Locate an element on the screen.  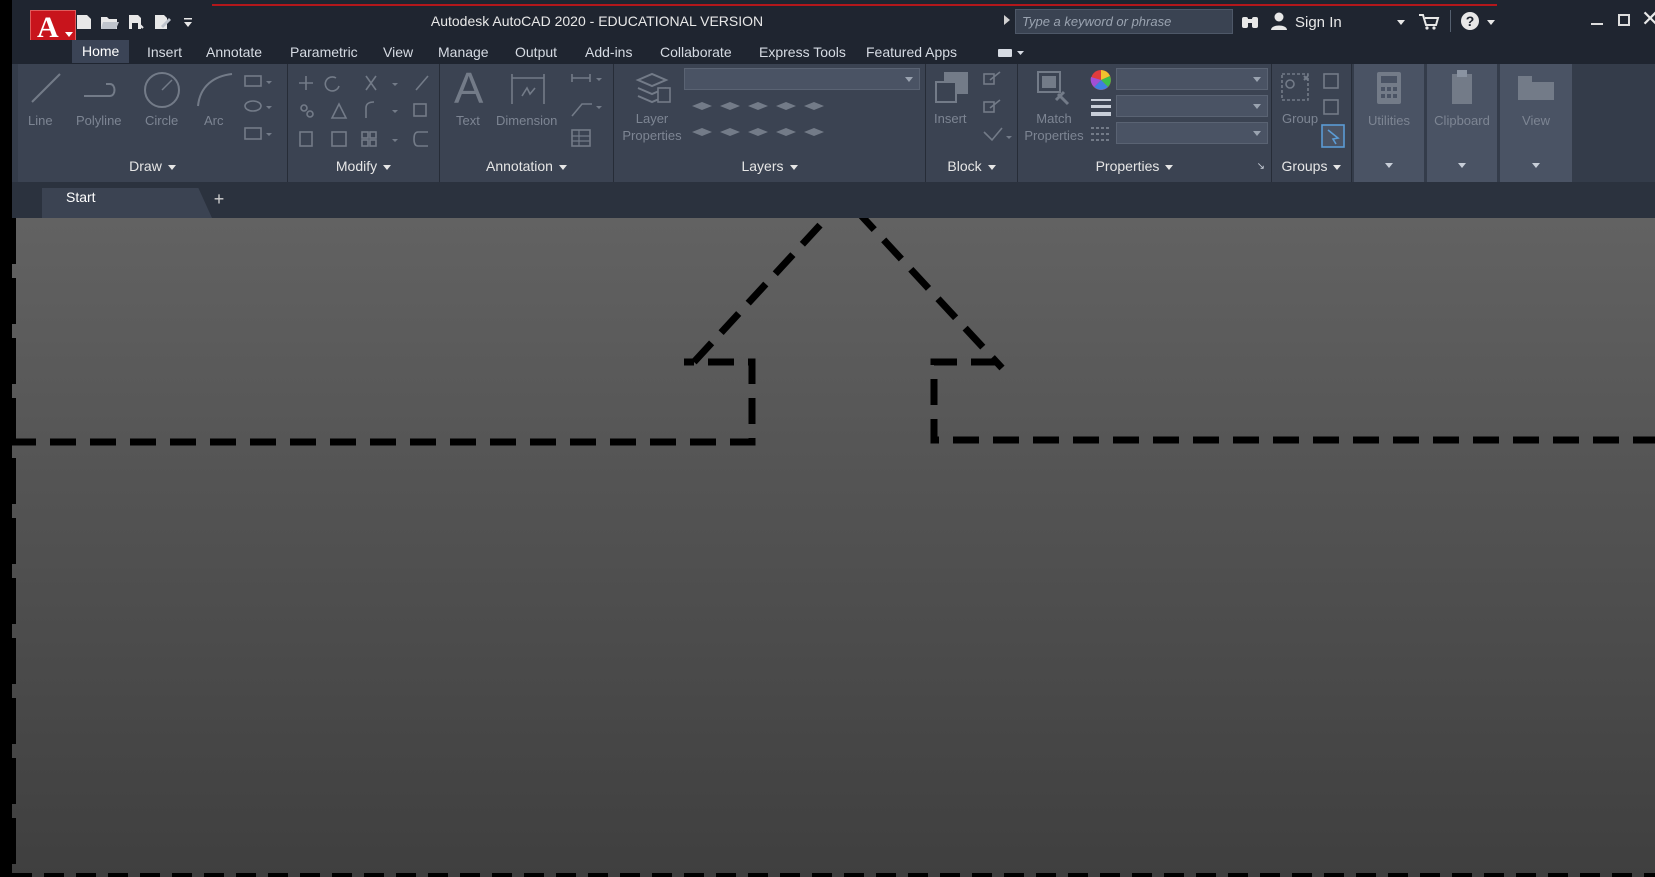
insert-button: Insert is located at coordinates (950, 118).